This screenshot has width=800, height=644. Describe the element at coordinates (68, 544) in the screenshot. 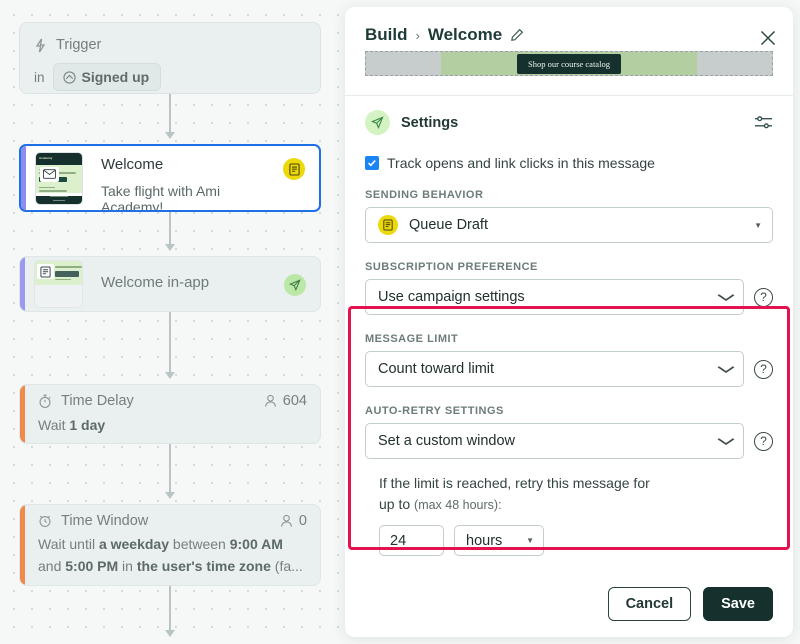

I see `tw-line1-a: Wait until` at that location.